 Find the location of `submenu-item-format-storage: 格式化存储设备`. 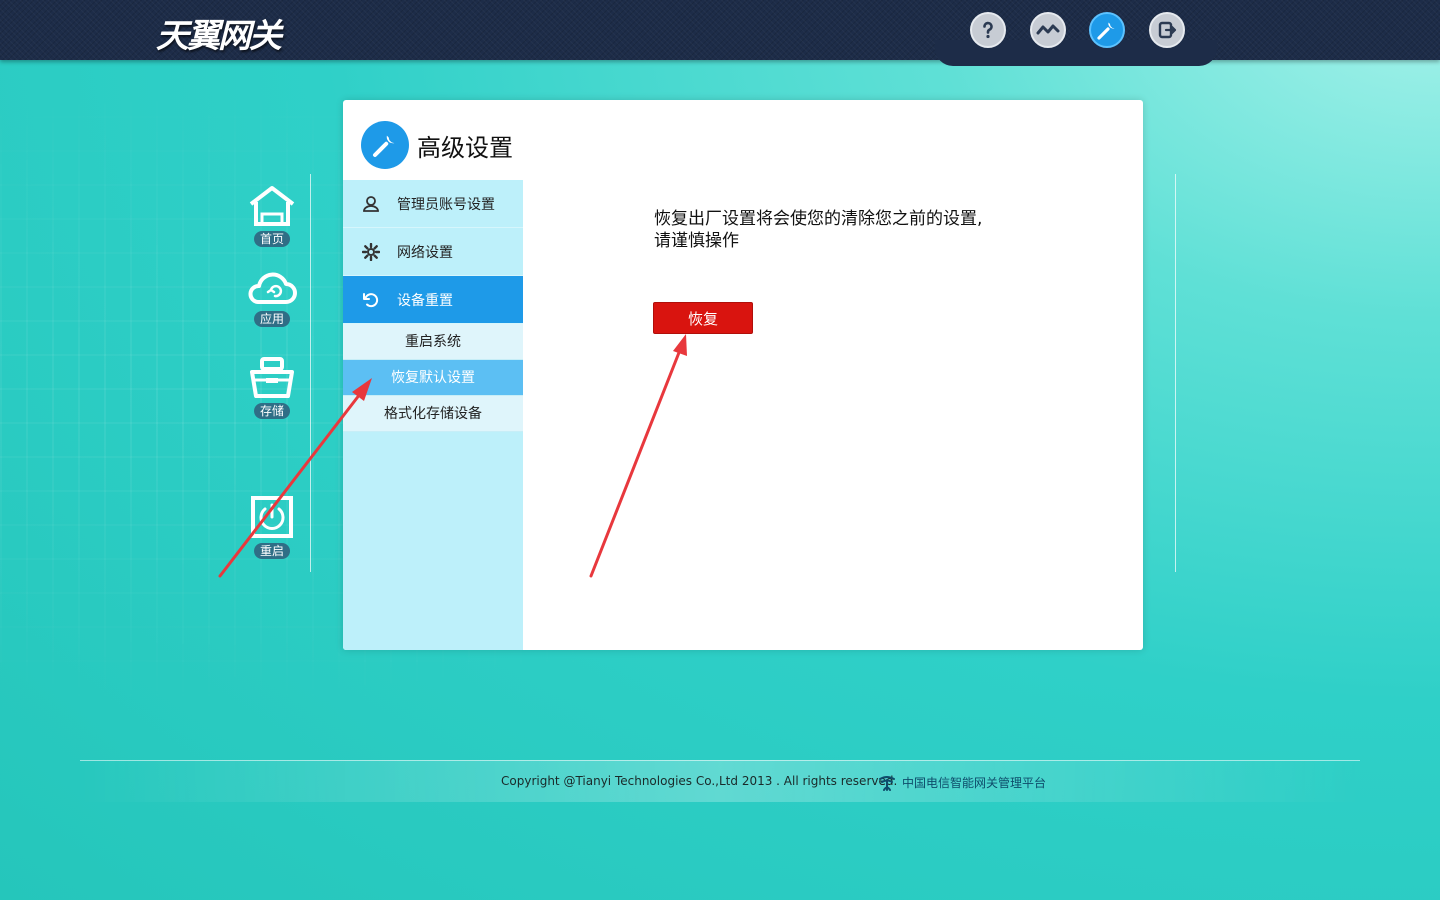

submenu-item-format-storage: 格式化存储设备 is located at coordinates (433, 414).